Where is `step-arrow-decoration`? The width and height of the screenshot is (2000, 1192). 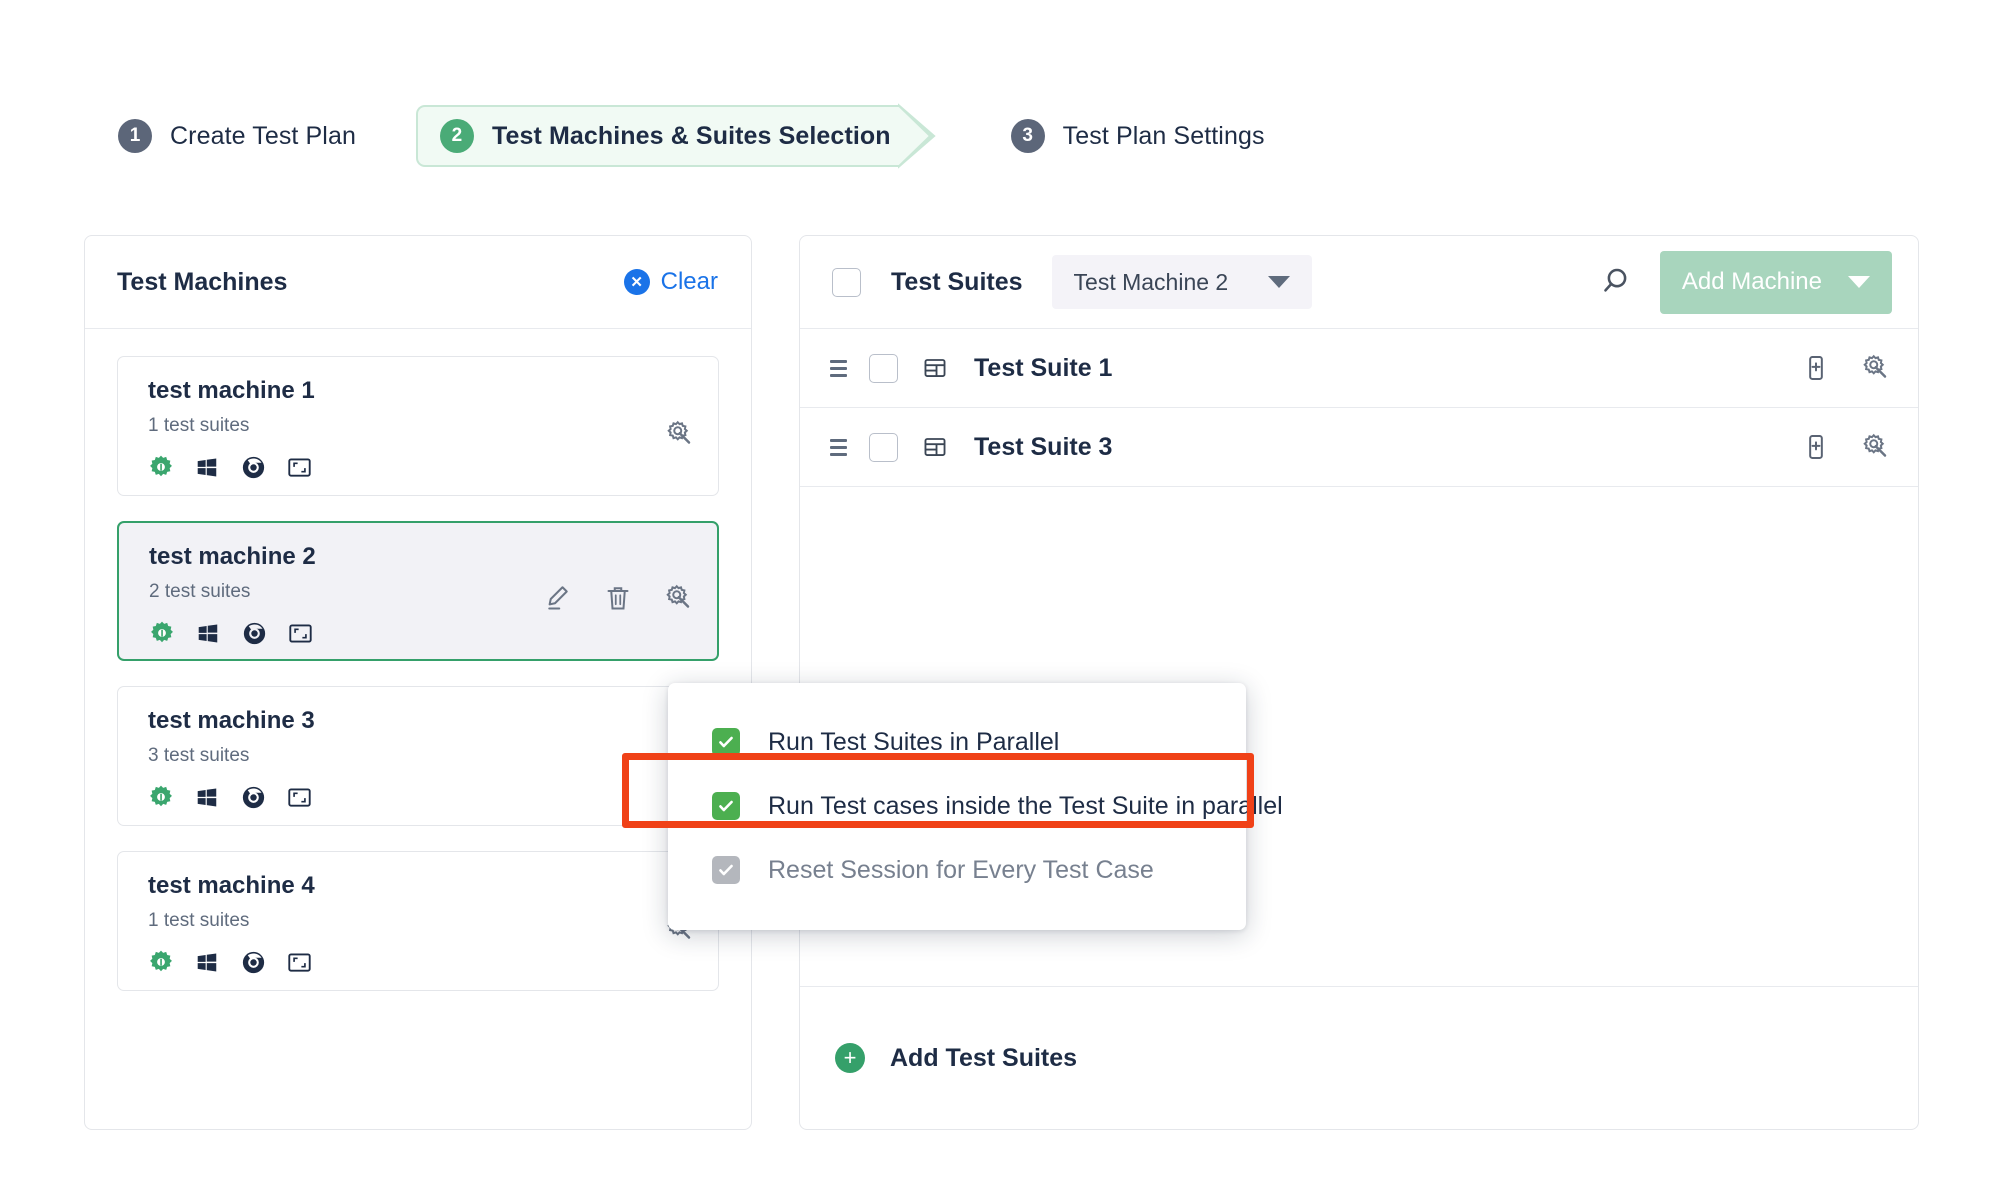
step-arrow-decoration is located at coordinates (917, 136).